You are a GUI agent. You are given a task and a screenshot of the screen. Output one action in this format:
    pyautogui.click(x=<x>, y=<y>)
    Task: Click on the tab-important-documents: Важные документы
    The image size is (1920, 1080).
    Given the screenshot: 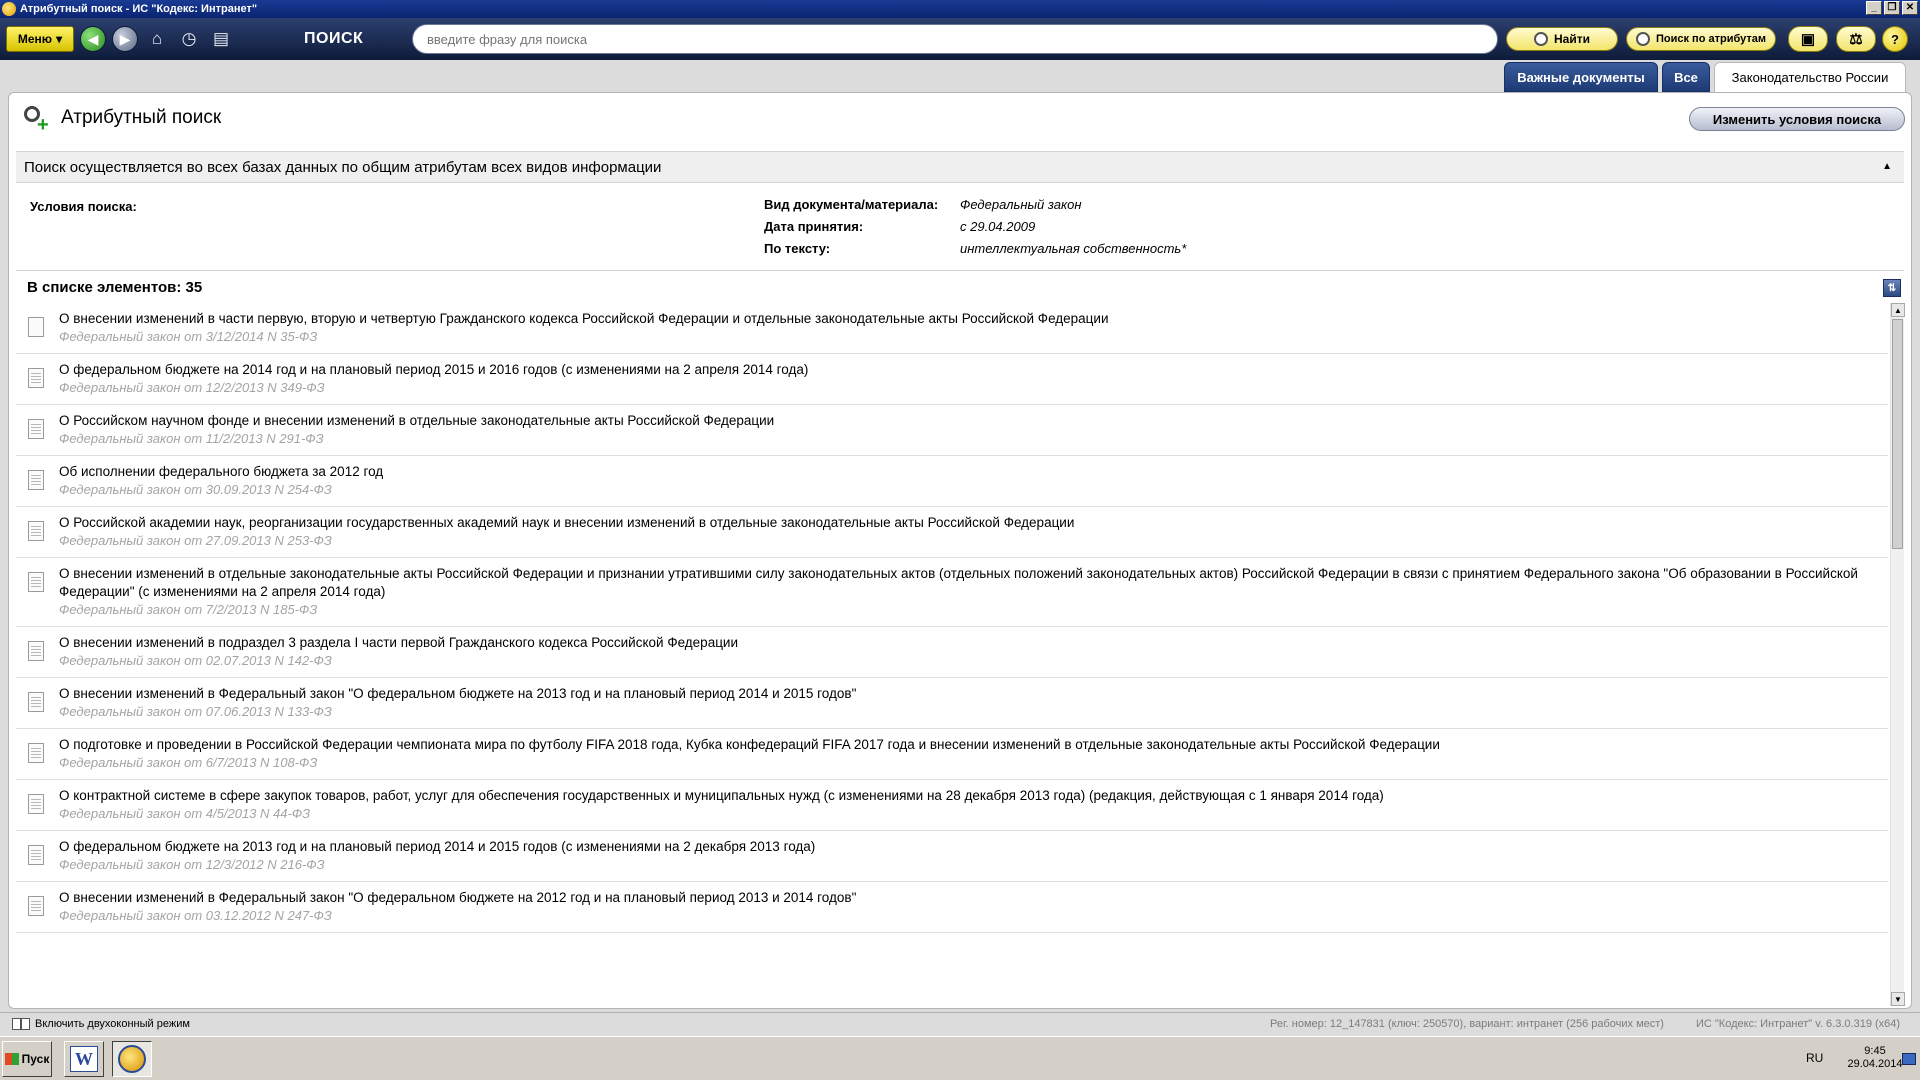 What is the action you would take?
    pyautogui.click(x=1581, y=77)
    